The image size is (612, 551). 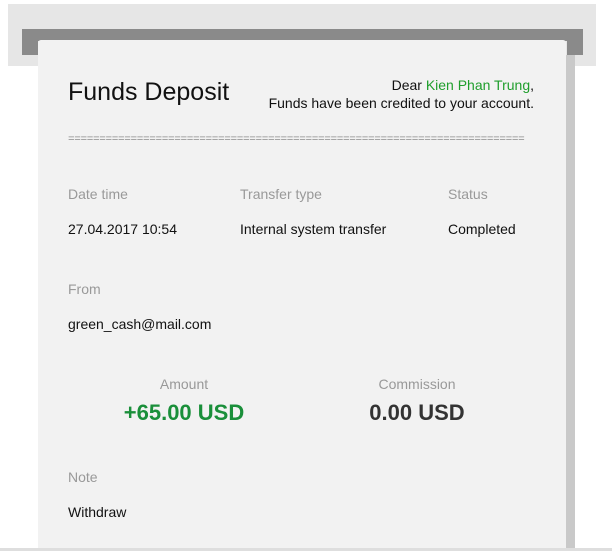 I want to click on receipt-shadow, so click(x=570, y=303).